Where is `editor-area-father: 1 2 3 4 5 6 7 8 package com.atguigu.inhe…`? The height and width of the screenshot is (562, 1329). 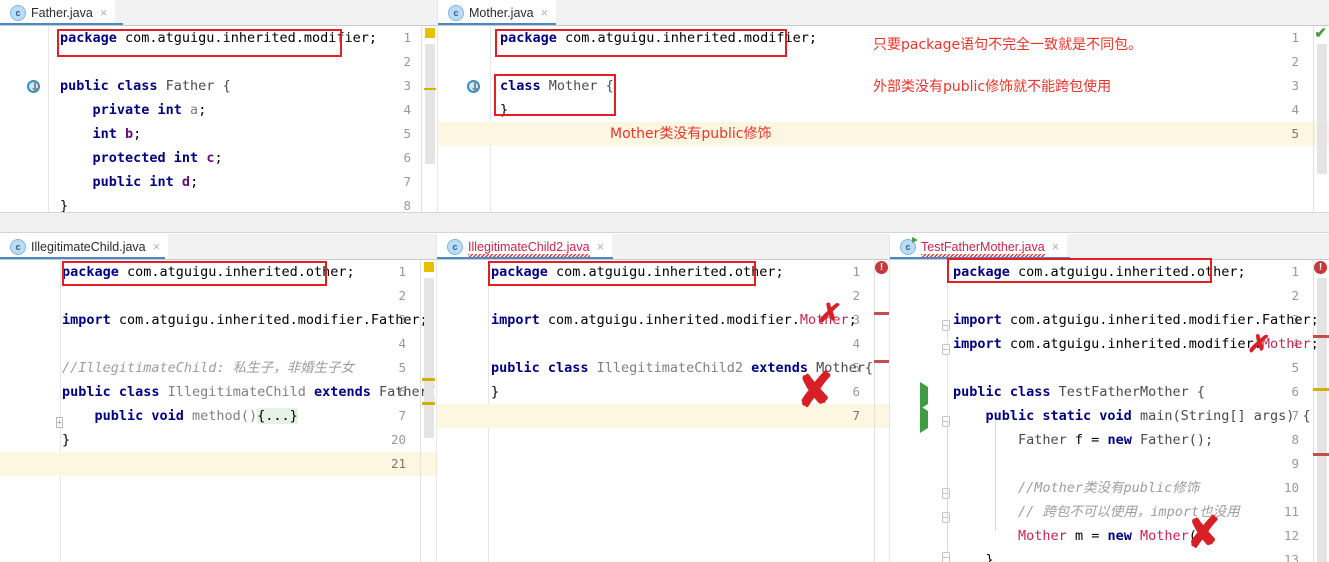
editor-area-father: 1 2 3 4 5 6 7 8 package com.atguigu.inhe… is located at coordinates (218, 119).